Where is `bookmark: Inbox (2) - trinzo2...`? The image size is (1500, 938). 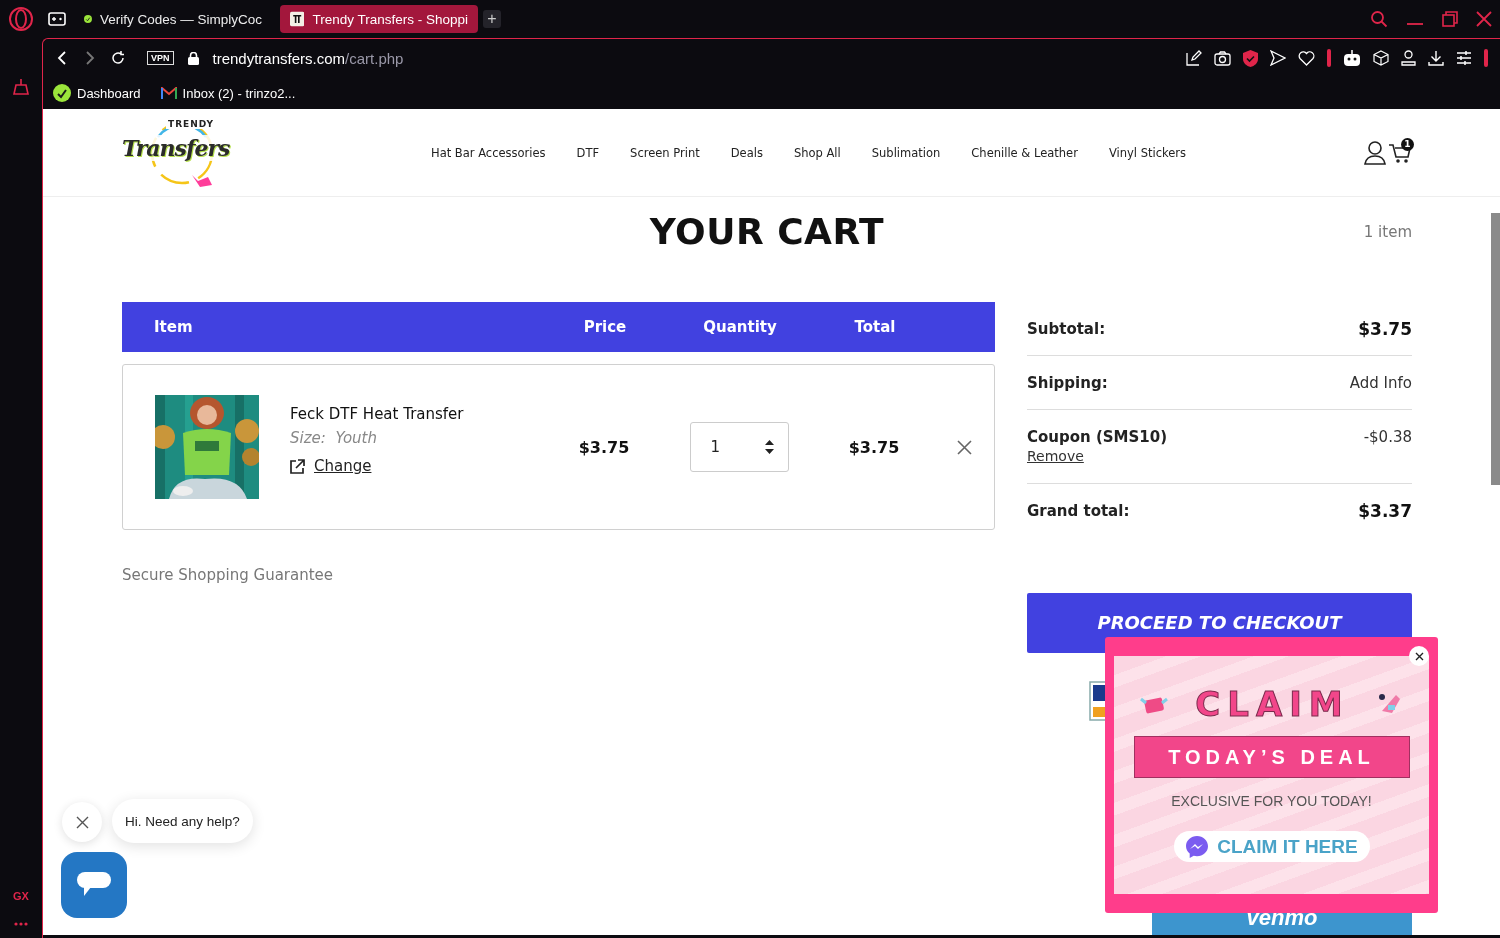
bookmark: Inbox (2) - trinzo2... is located at coordinates (228, 93).